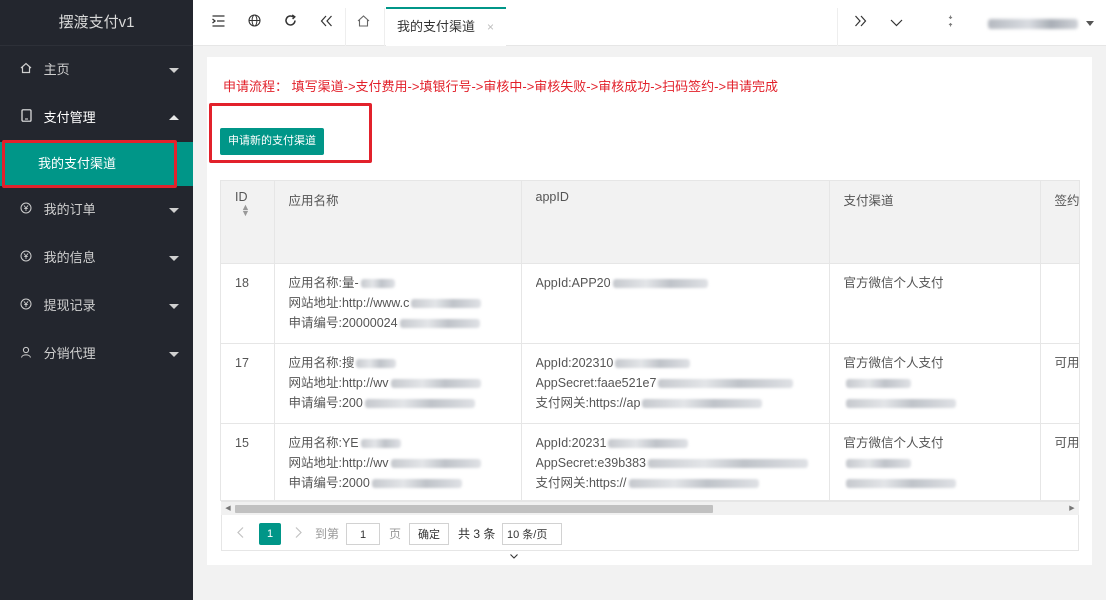  I want to click on tab-my-payment-channels: 我的支付渠道 ×, so click(446, 26).